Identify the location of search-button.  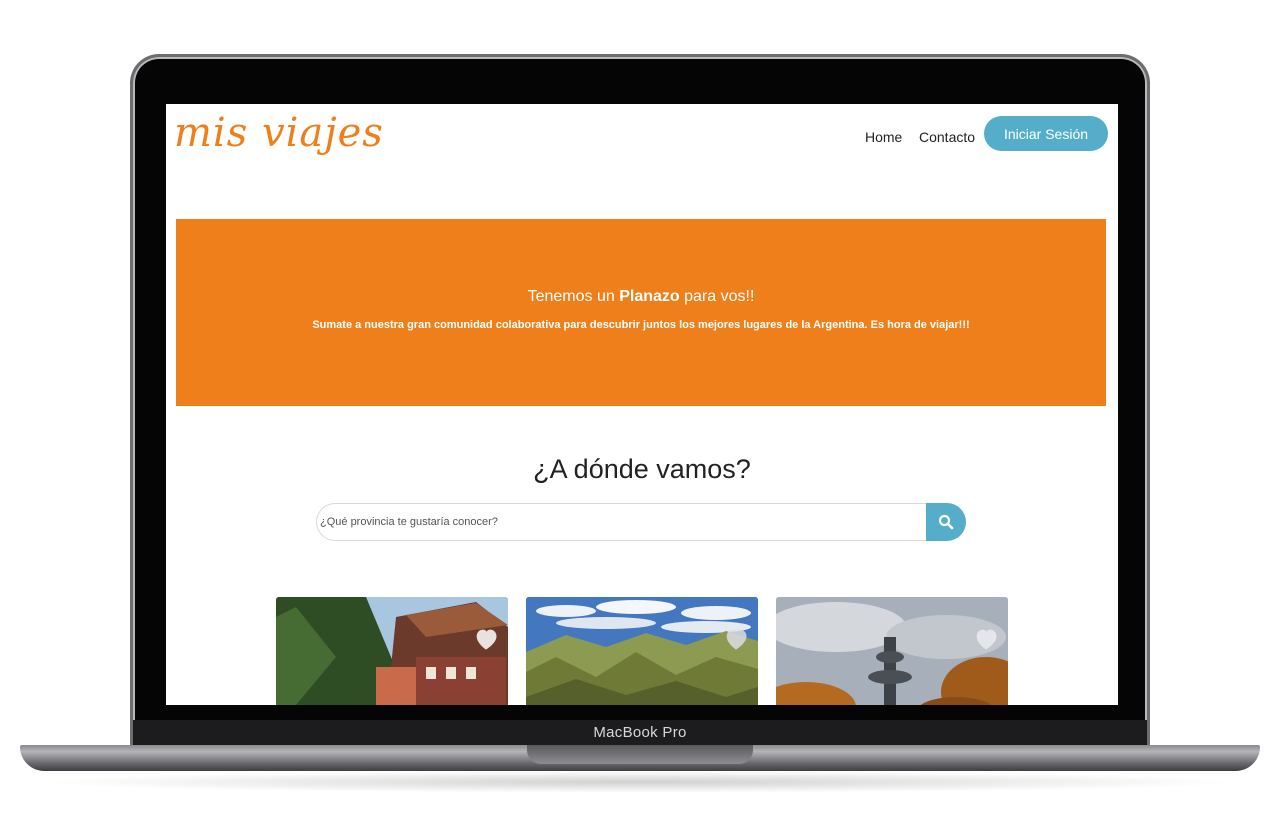
(946, 522).